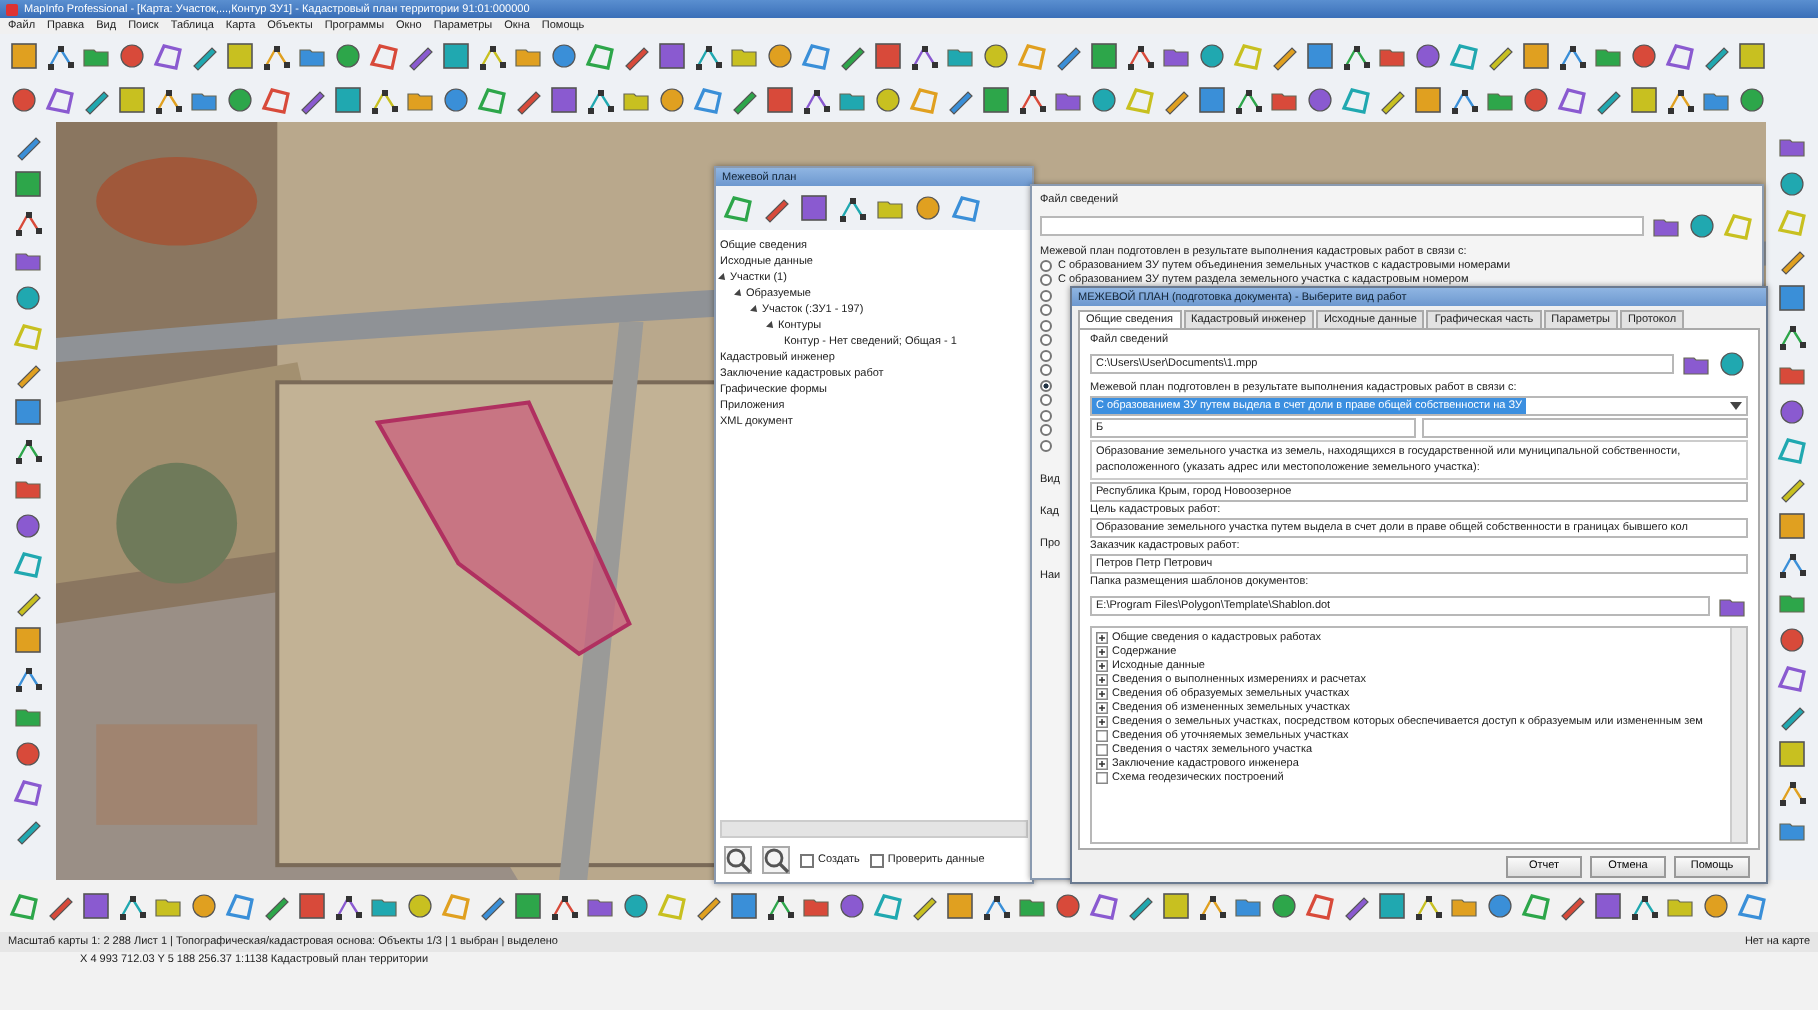  Describe the element at coordinates (807, 860) in the screenshot. I see `checkbox` at that location.